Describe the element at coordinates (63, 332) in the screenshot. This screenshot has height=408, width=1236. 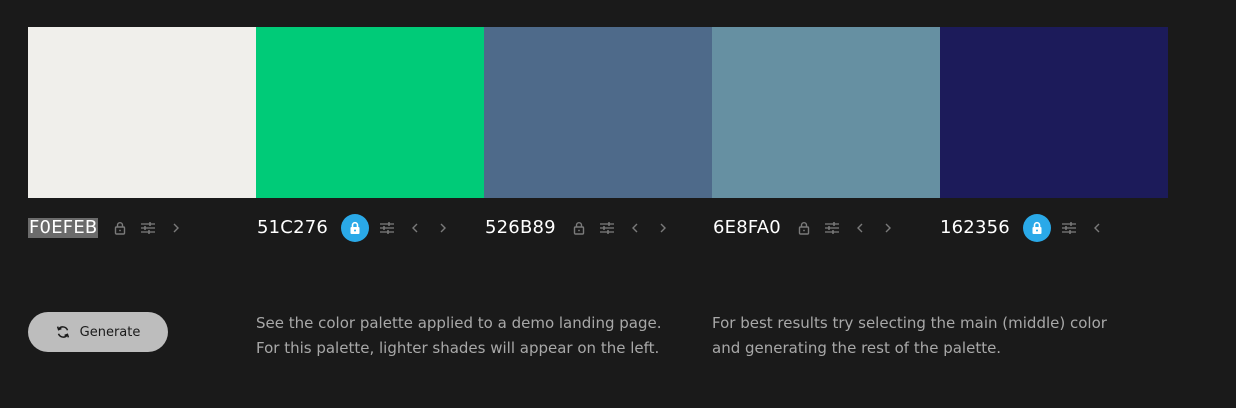
I see `refresh-icon` at that location.